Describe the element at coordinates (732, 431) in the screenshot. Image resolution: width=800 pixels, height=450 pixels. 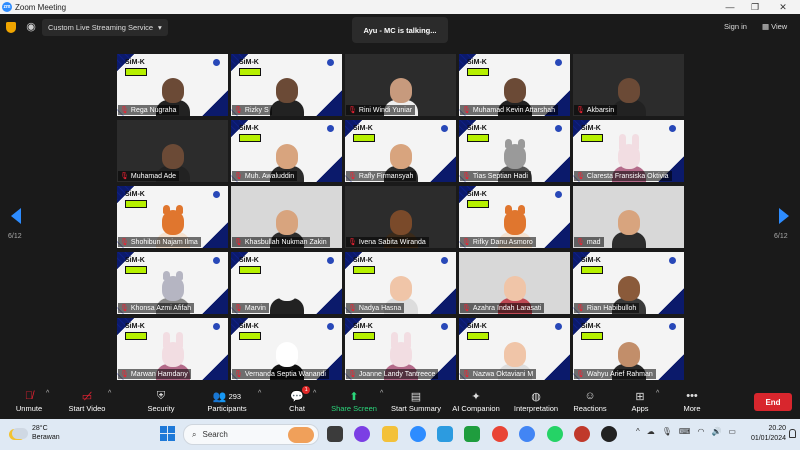
I see `battery-icon: ▭` at that location.